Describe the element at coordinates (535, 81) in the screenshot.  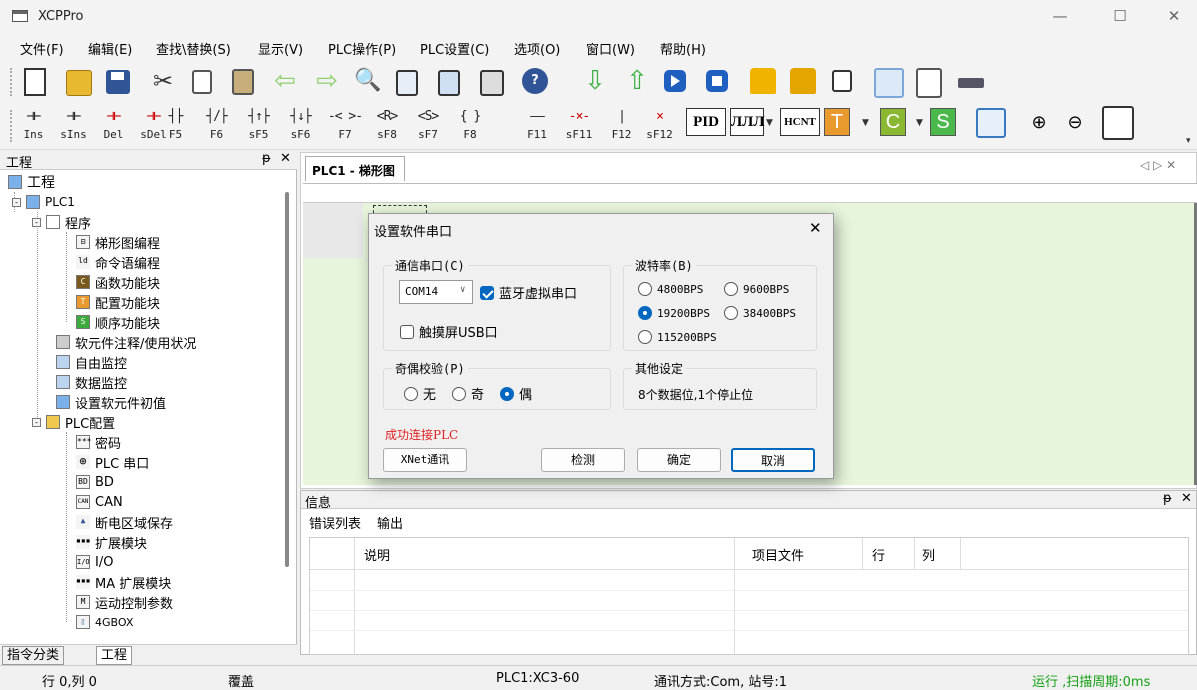
I see `help-icon: ?` at that location.